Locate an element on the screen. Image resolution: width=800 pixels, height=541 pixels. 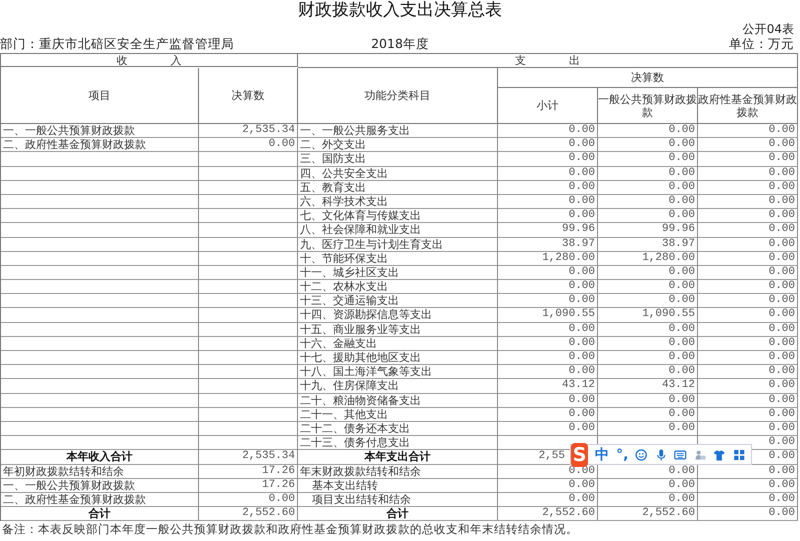
ime-logo: S is located at coordinates (579, 455).